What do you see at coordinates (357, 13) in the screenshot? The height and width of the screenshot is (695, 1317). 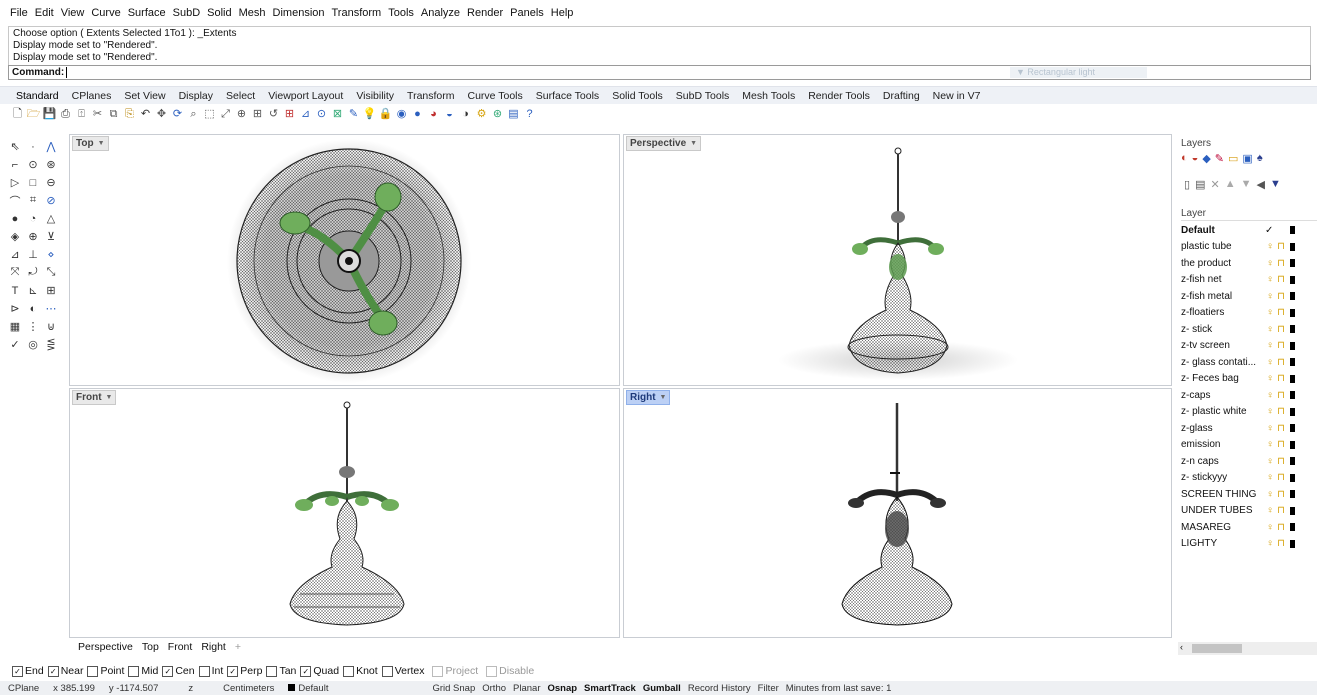 I see `menu-item: Transform` at bounding box center [357, 13].